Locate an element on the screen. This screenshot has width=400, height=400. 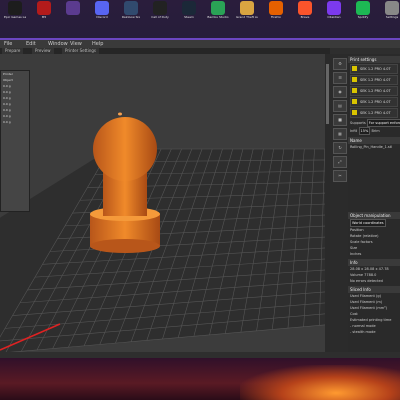
desktop-shortcut-label: Obsidian is located at coordinates (334, 17).